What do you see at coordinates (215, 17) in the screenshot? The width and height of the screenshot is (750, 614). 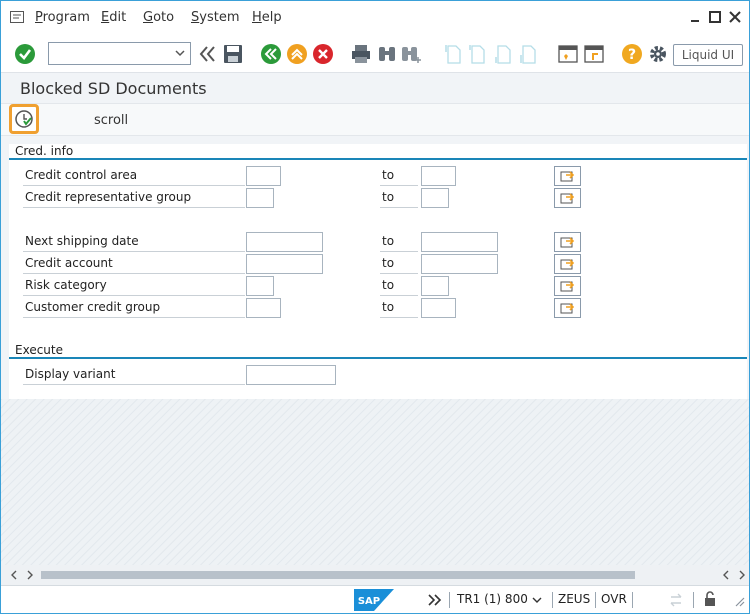 I see `menu-system: System` at bounding box center [215, 17].